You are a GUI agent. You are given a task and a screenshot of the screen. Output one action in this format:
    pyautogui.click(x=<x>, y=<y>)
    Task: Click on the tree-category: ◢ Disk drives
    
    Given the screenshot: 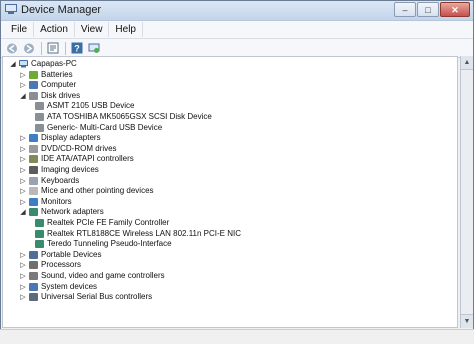 What is the action you would take?
    pyautogui.click(x=49, y=96)
    